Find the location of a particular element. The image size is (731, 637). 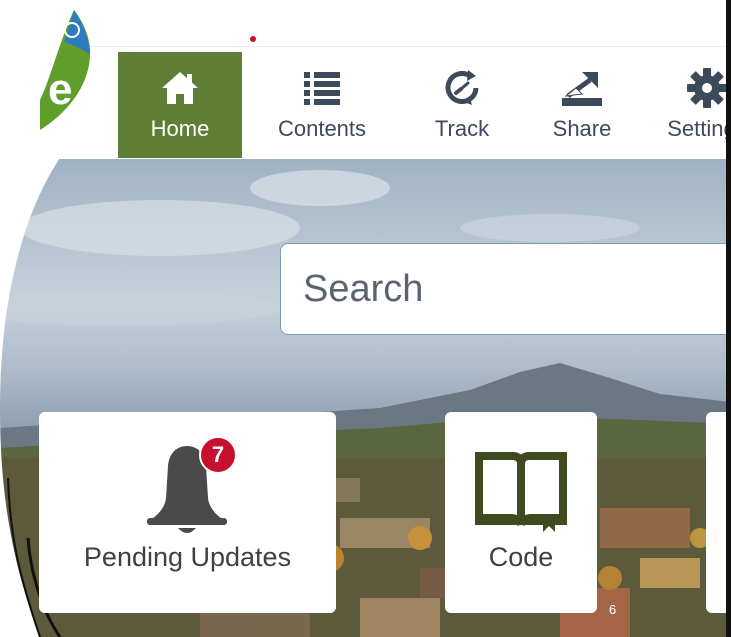

nav-share: Share is located at coordinates (582, 105).